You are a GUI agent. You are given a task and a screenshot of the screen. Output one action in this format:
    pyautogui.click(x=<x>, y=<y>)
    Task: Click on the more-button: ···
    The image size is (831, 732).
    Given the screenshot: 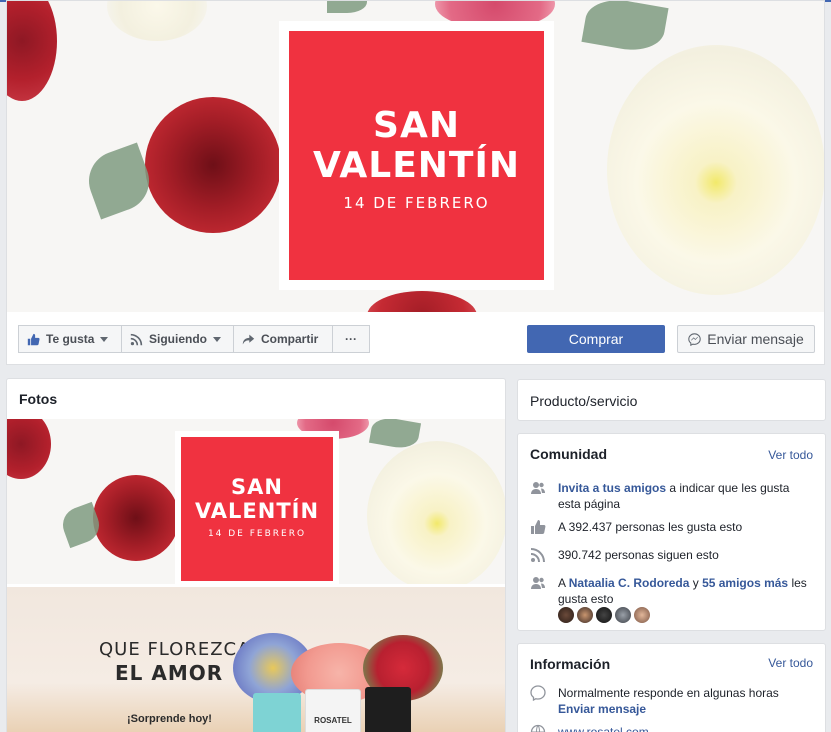 What is the action you would take?
    pyautogui.click(x=351, y=339)
    